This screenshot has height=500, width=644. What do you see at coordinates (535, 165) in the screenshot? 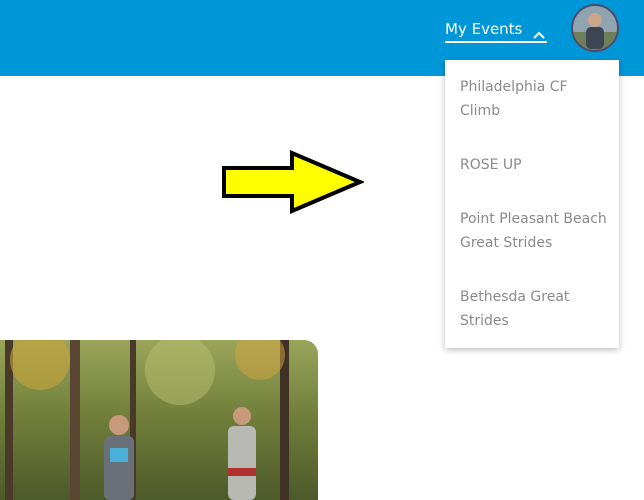
I see `event-item-rose-up: ROSE UP` at bounding box center [535, 165].